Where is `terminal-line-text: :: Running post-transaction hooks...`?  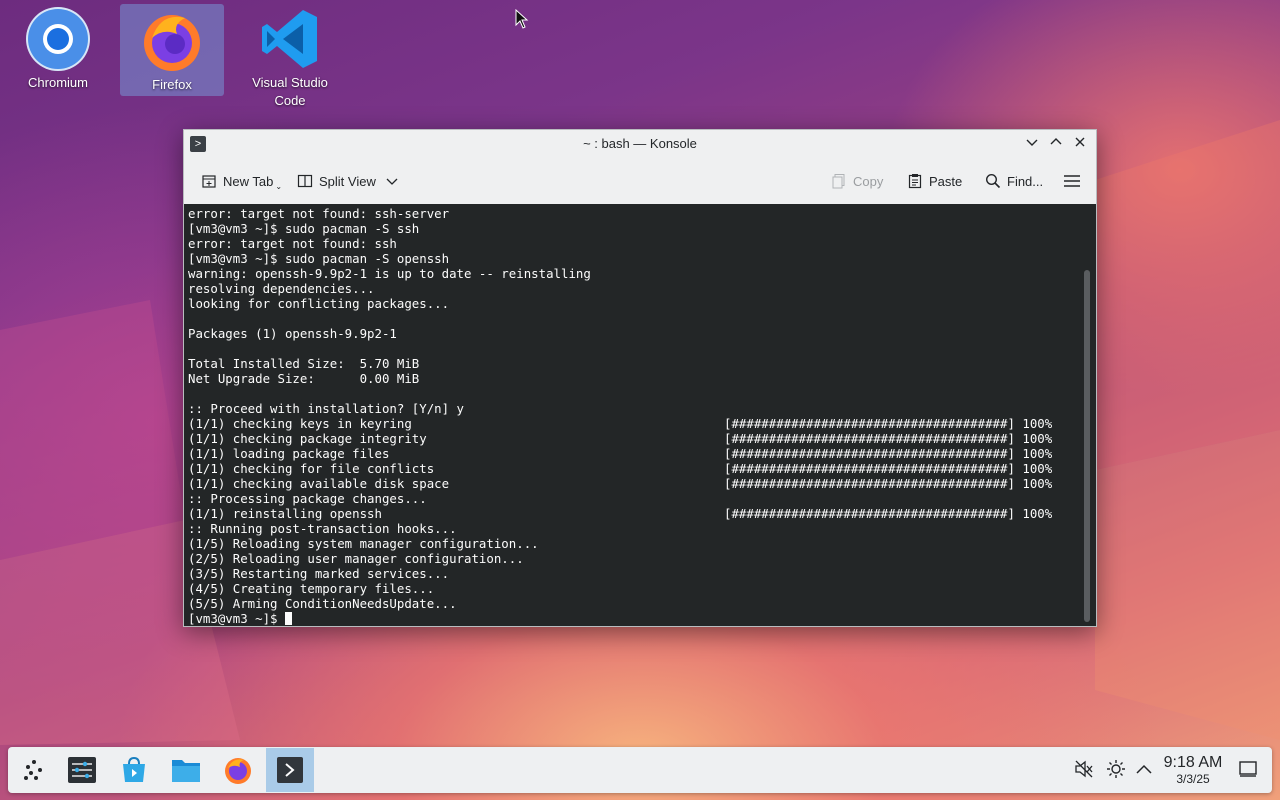 terminal-line-text: :: Running post-transaction hooks... is located at coordinates (322, 528).